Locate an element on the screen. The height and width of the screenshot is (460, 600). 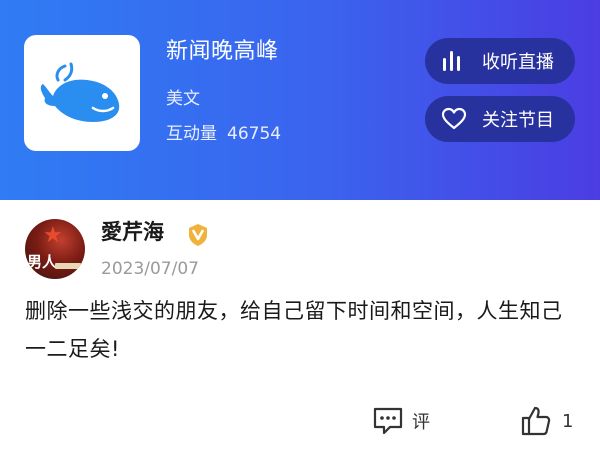
whale-icon is located at coordinates (80, 92).